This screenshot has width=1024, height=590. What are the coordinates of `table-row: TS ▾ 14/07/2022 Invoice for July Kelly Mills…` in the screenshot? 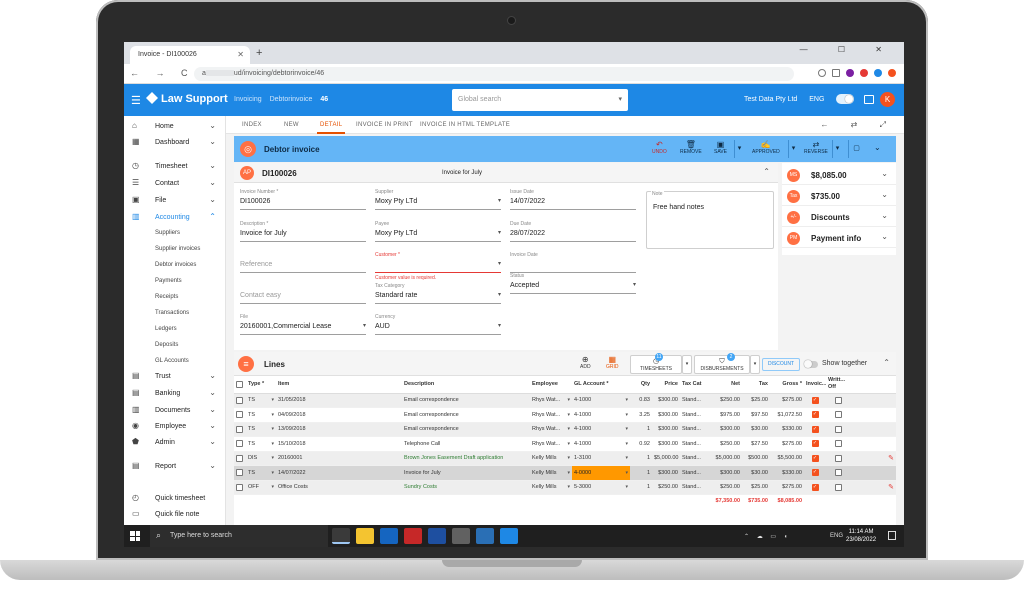 It's located at (565, 473).